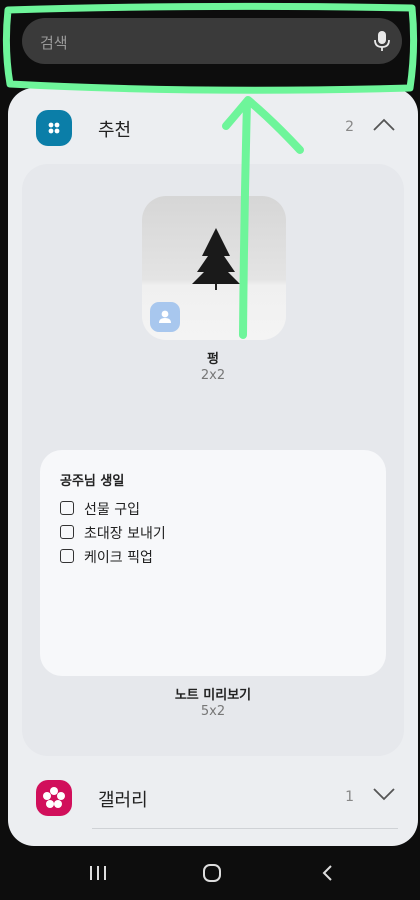 This screenshot has width=420, height=900. Describe the element at coordinates (92, 481) in the screenshot. I see `note-heading: 공주님 생일` at that location.